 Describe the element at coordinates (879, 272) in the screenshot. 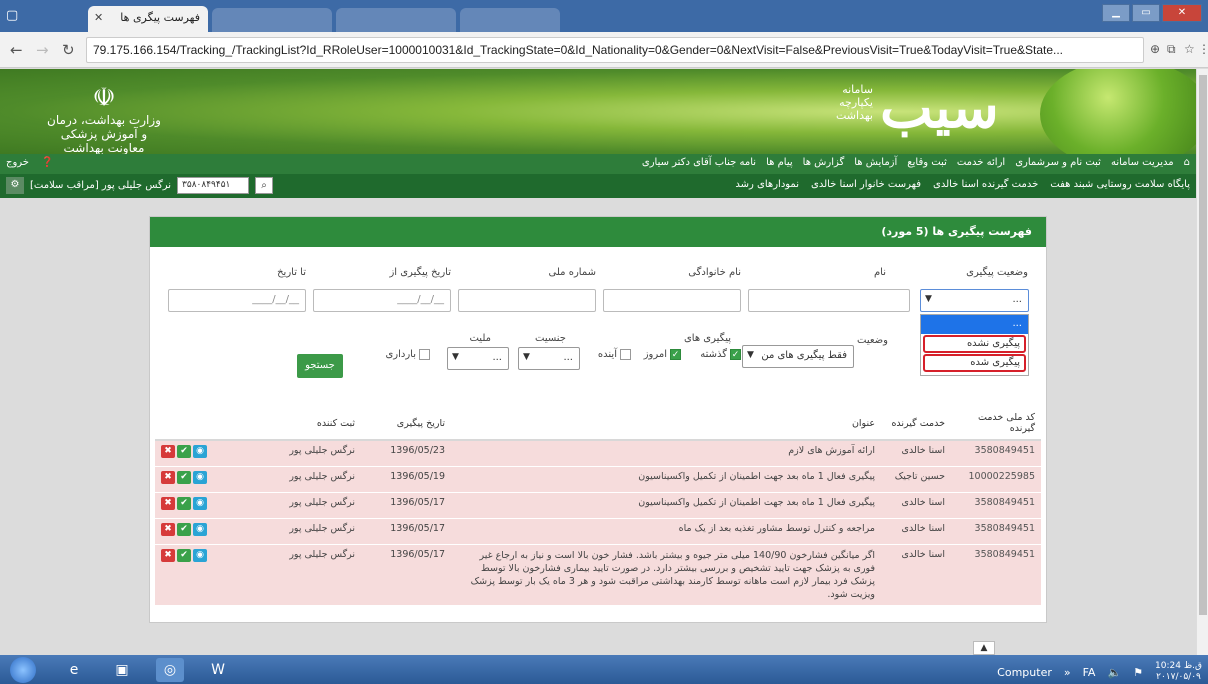

I see `name-label: نام` at that location.